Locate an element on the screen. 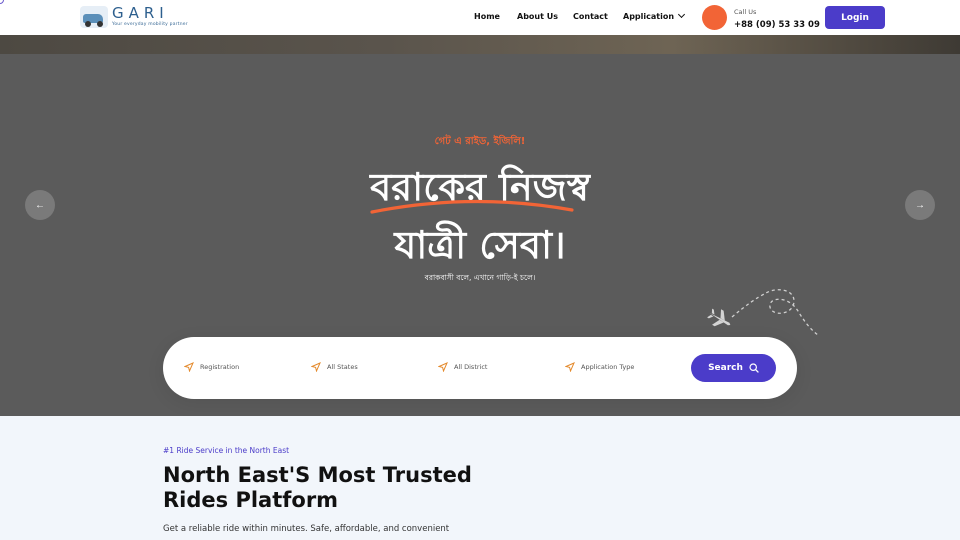  search-button: Search is located at coordinates (733, 368).